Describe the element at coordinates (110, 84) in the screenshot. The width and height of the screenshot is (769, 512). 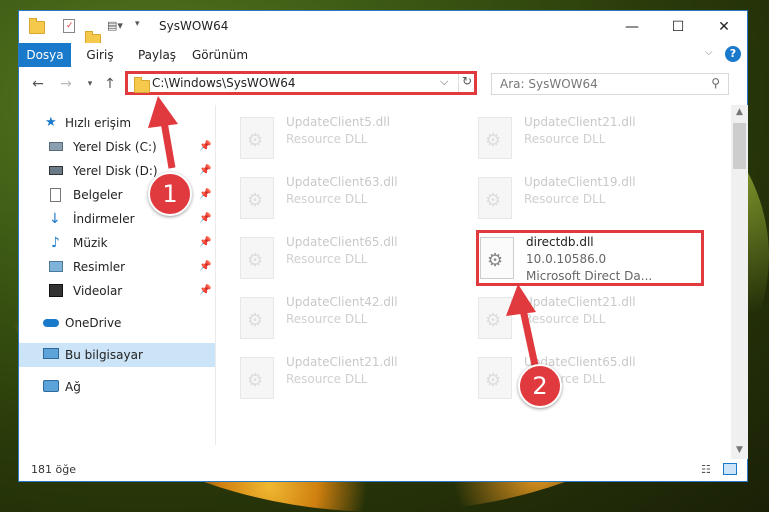
I see `up-arrow-icon: ↑` at that location.